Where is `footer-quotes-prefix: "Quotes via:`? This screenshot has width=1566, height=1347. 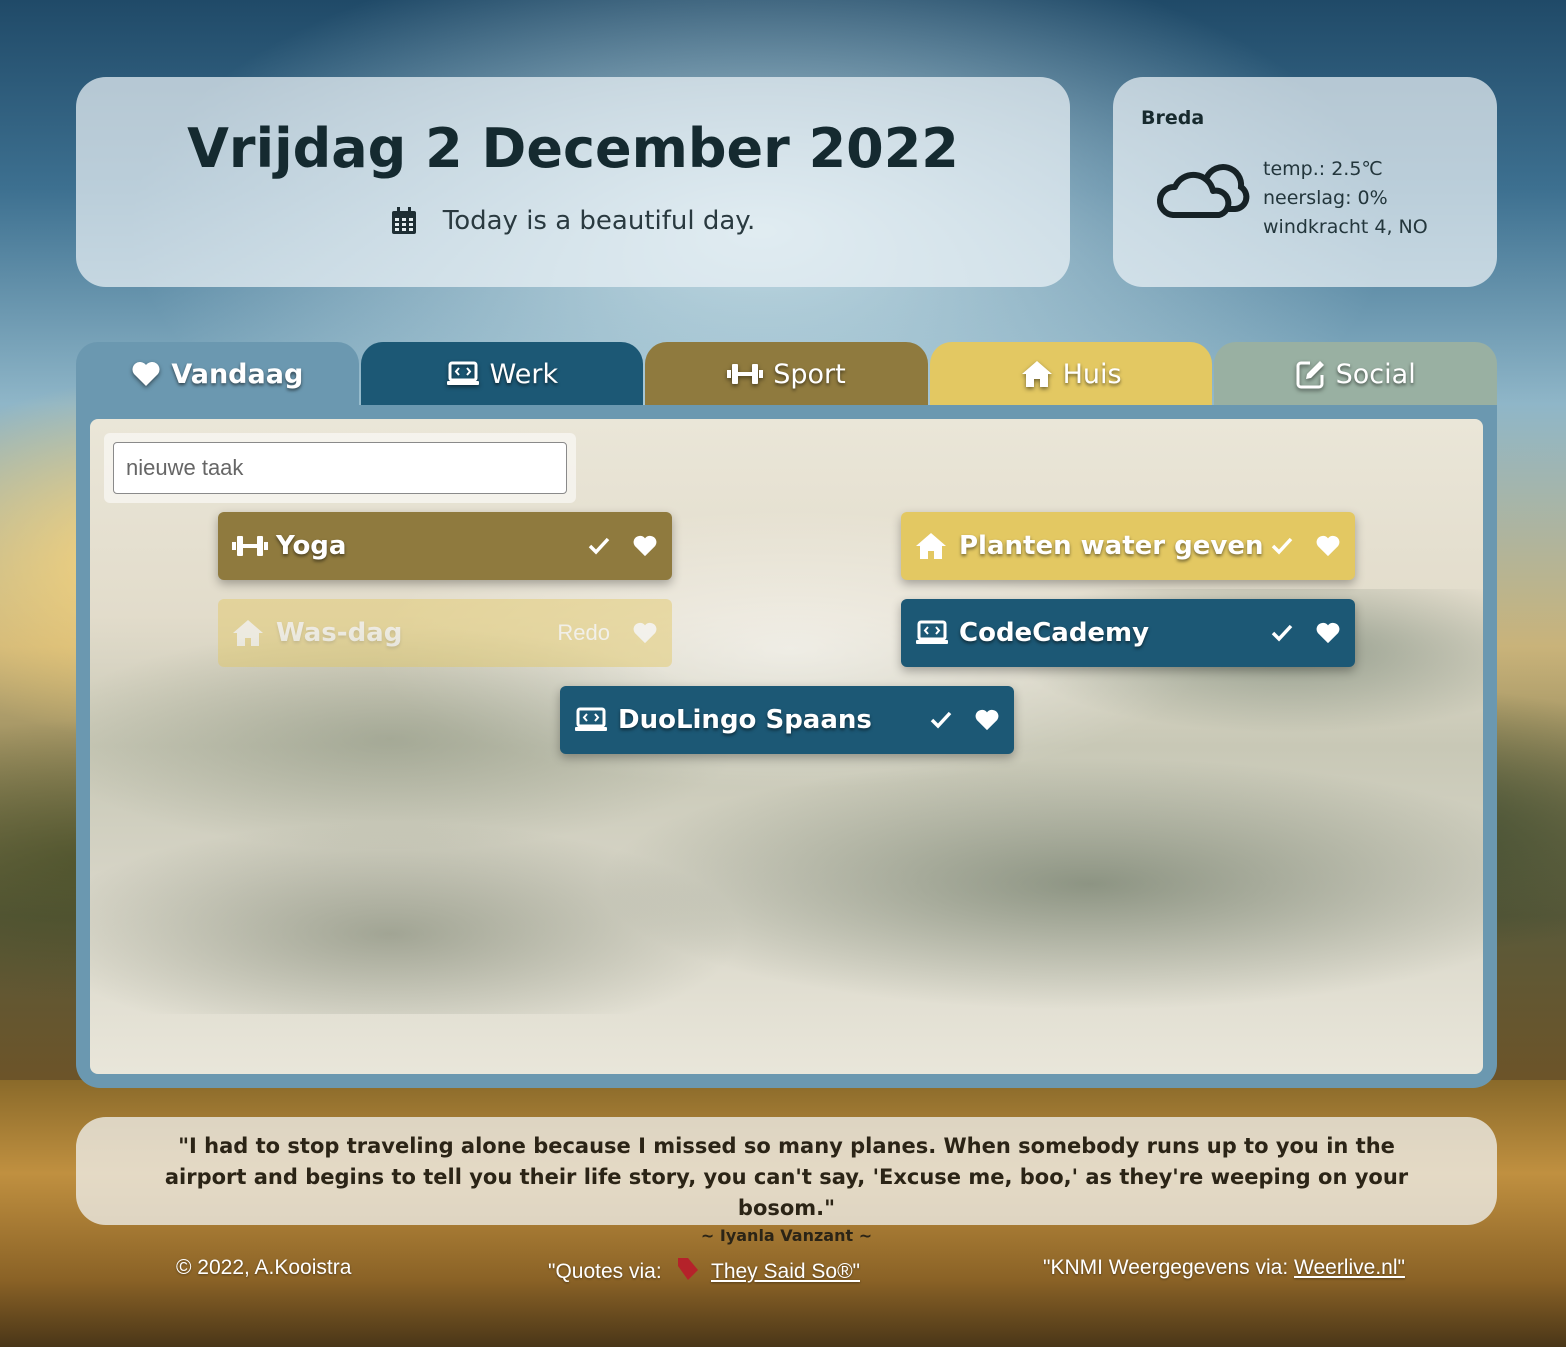
footer-quotes-prefix: "Quotes via: is located at coordinates (605, 1271).